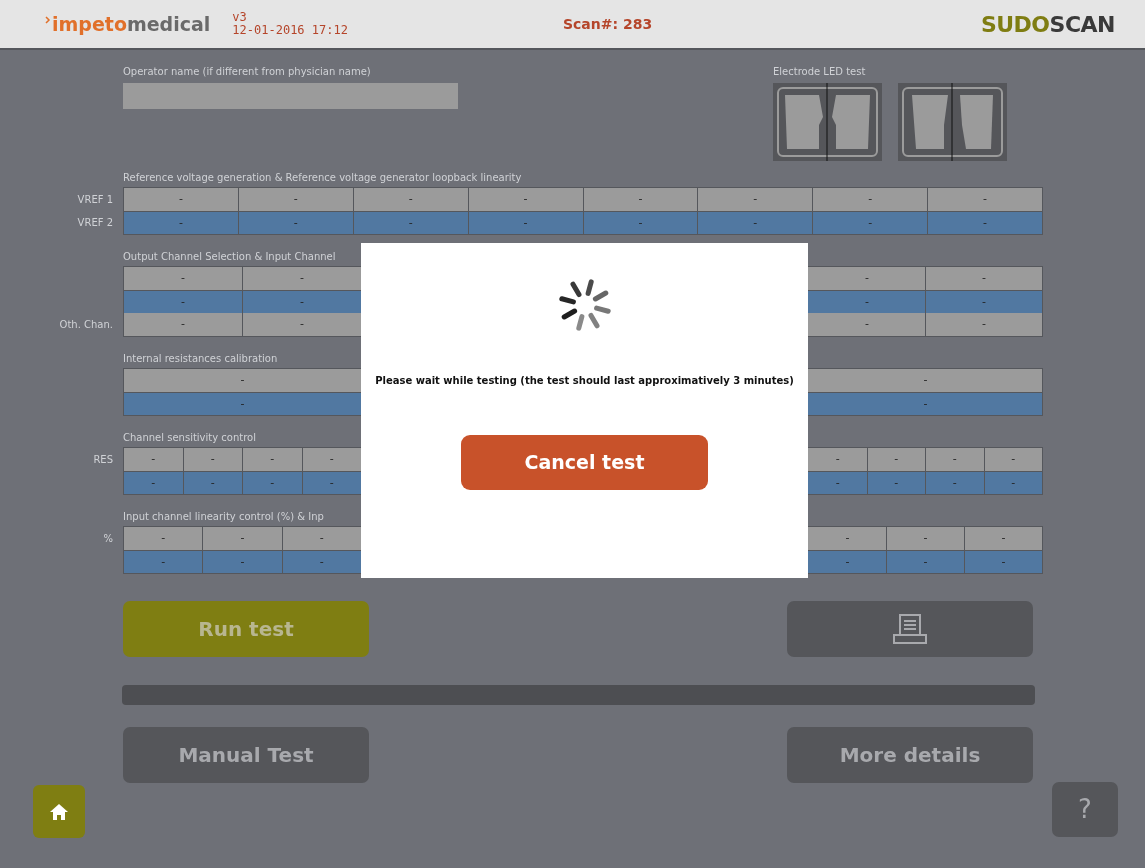 The width and height of the screenshot is (1145, 868). I want to click on date-time: 12-01-2016 17:12, so click(290, 31).